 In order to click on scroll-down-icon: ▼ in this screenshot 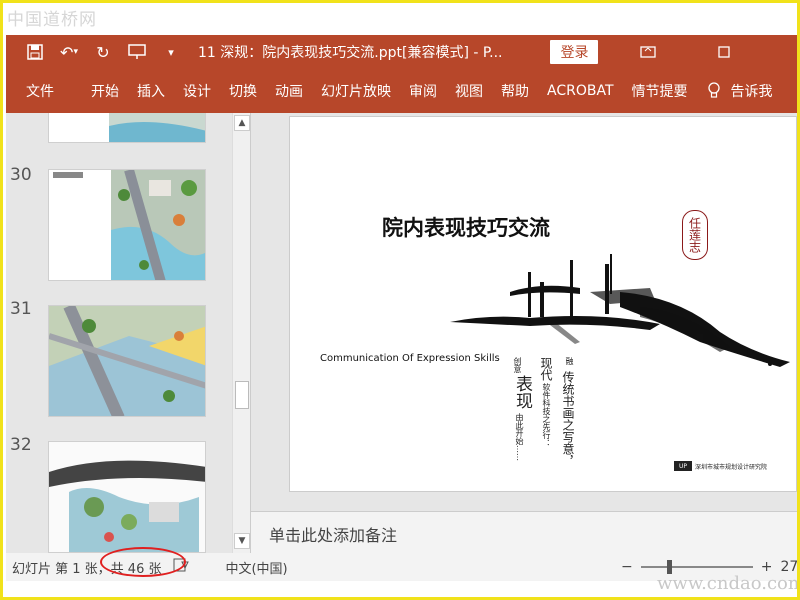, I will do `click(242, 541)`.